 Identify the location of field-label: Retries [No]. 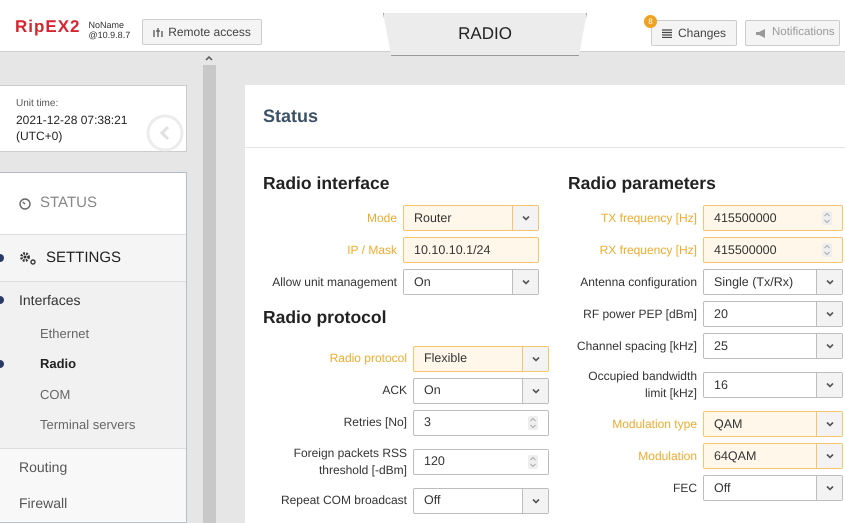
(375, 422).